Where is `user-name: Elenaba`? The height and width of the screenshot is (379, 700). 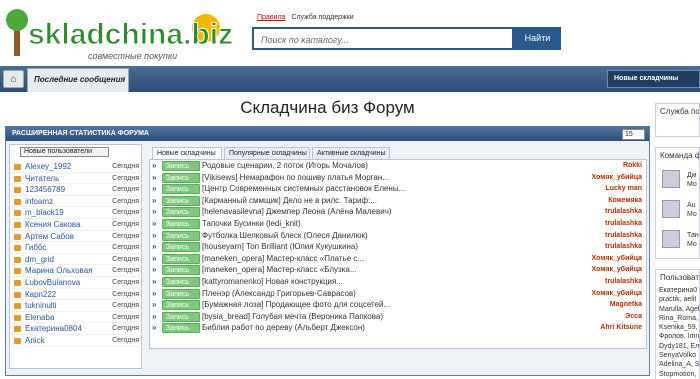
user-name: Elenaba is located at coordinates (39, 318).